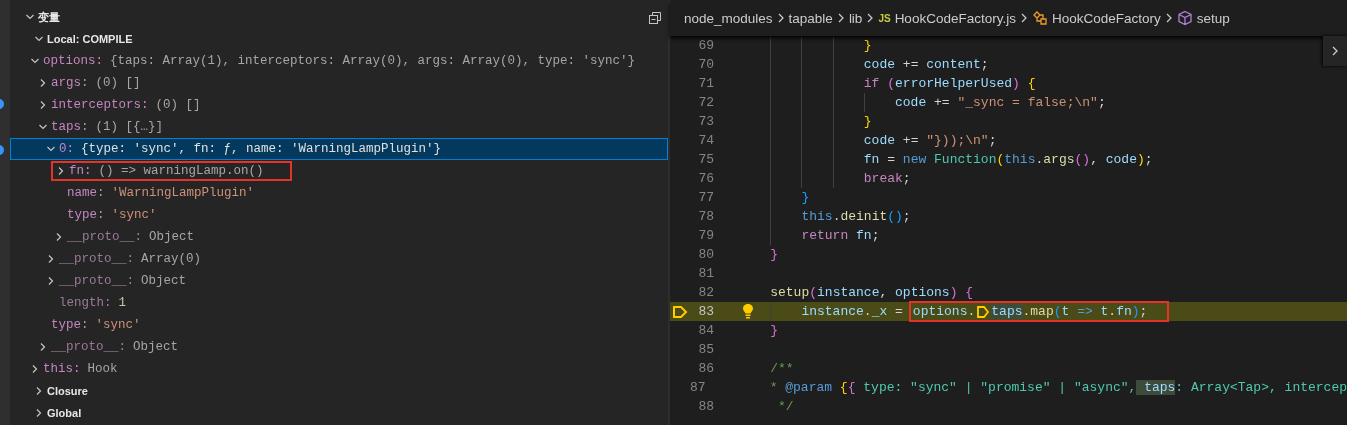  What do you see at coordinates (705, 216) in the screenshot?
I see `line-number: 78` at bounding box center [705, 216].